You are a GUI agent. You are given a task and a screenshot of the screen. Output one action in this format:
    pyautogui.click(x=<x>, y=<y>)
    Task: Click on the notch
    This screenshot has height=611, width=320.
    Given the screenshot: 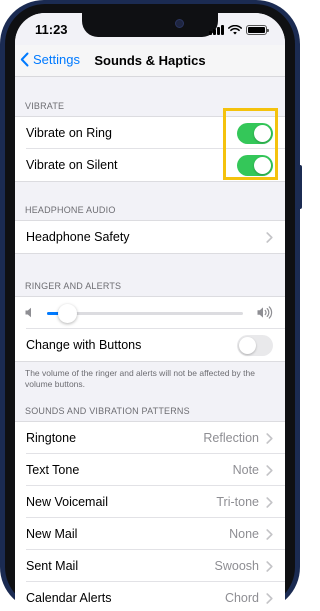 What is the action you would take?
    pyautogui.click(x=150, y=25)
    